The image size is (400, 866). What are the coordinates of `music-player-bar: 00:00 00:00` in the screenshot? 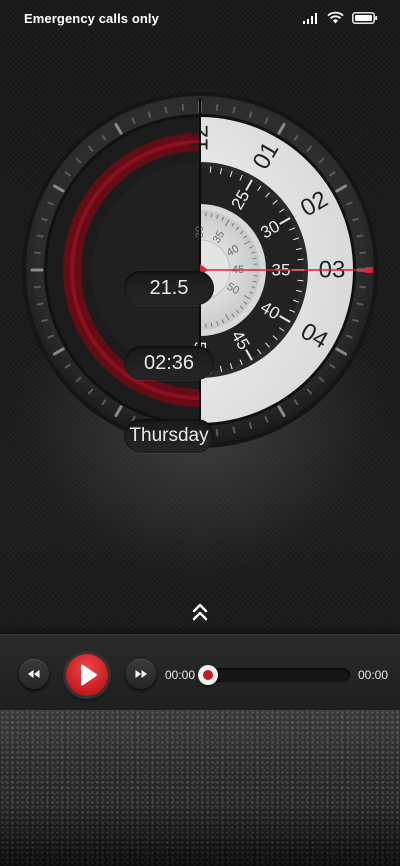 It's located at (200, 672).